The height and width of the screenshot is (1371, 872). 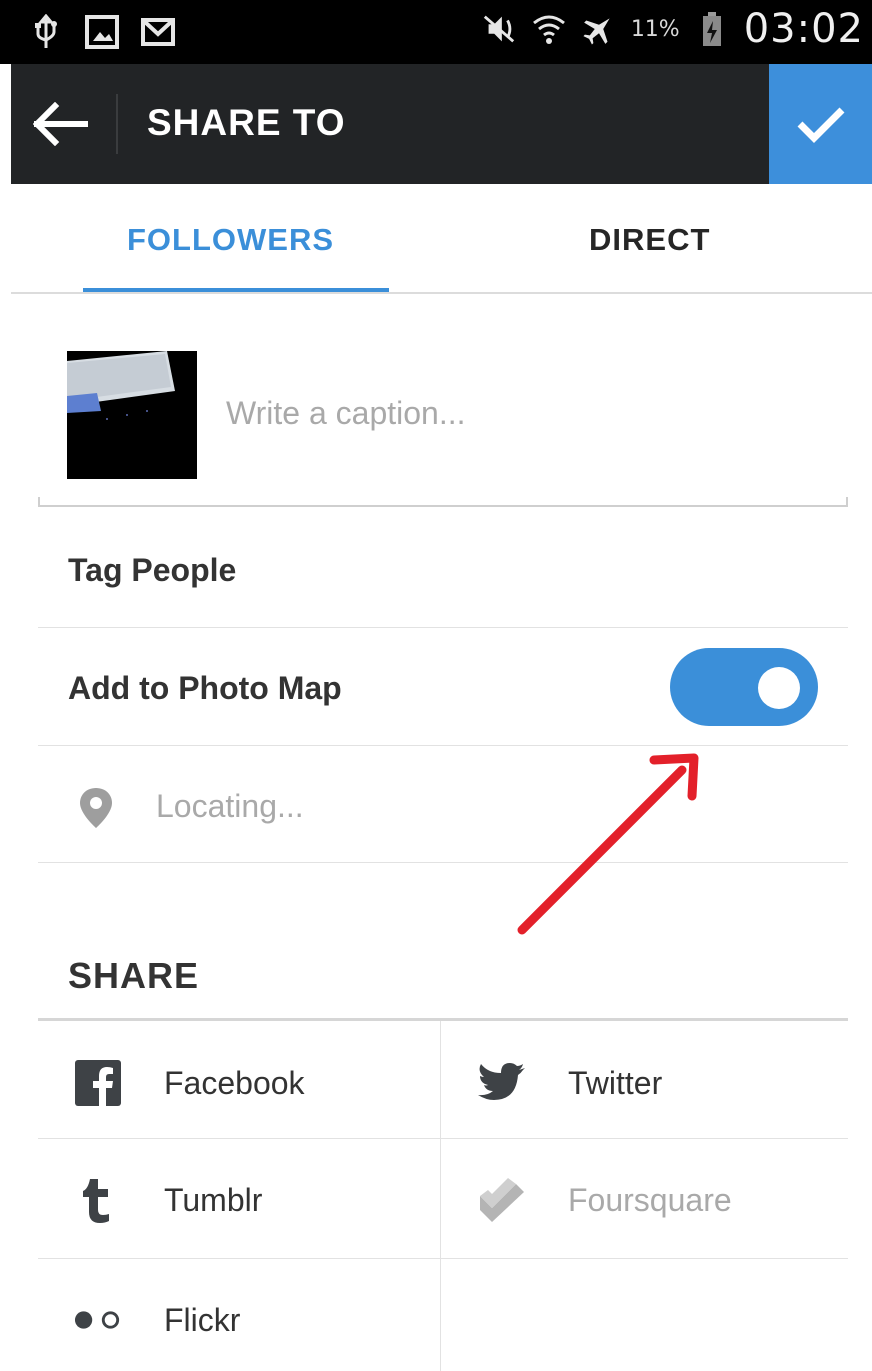 What do you see at coordinates (650, 1199) in the screenshot?
I see `share-label-foursquare: Foursquare` at bounding box center [650, 1199].